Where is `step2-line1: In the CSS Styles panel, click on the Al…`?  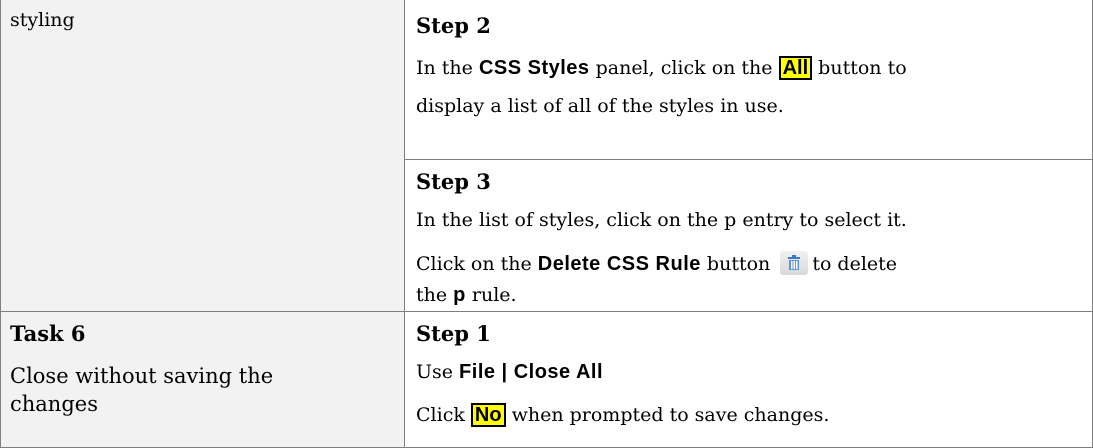
step2-line1: In the CSS Styles panel, click on the Al… is located at coordinates (661, 68).